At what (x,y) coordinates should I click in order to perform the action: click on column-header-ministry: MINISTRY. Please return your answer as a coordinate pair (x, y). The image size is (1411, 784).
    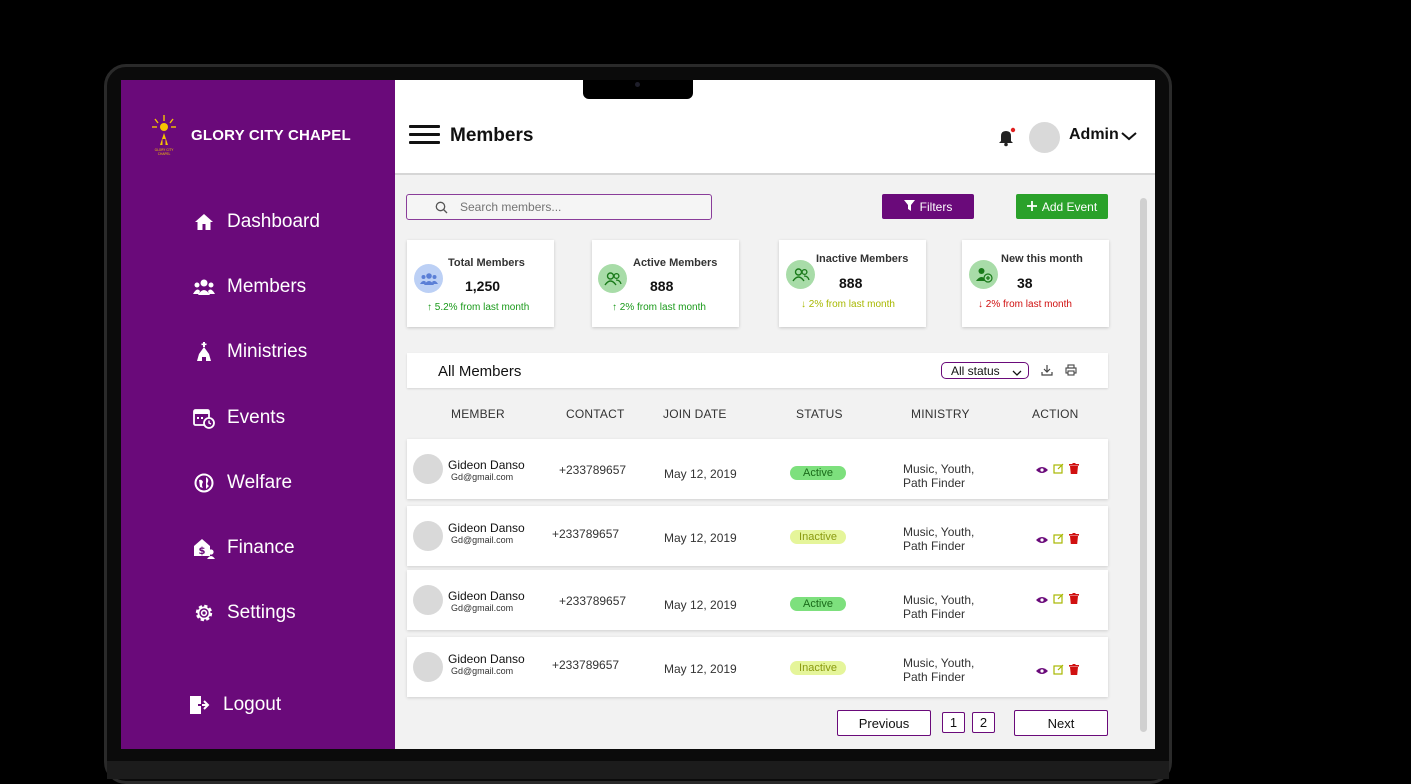
    Looking at the image, I should click on (940, 414).